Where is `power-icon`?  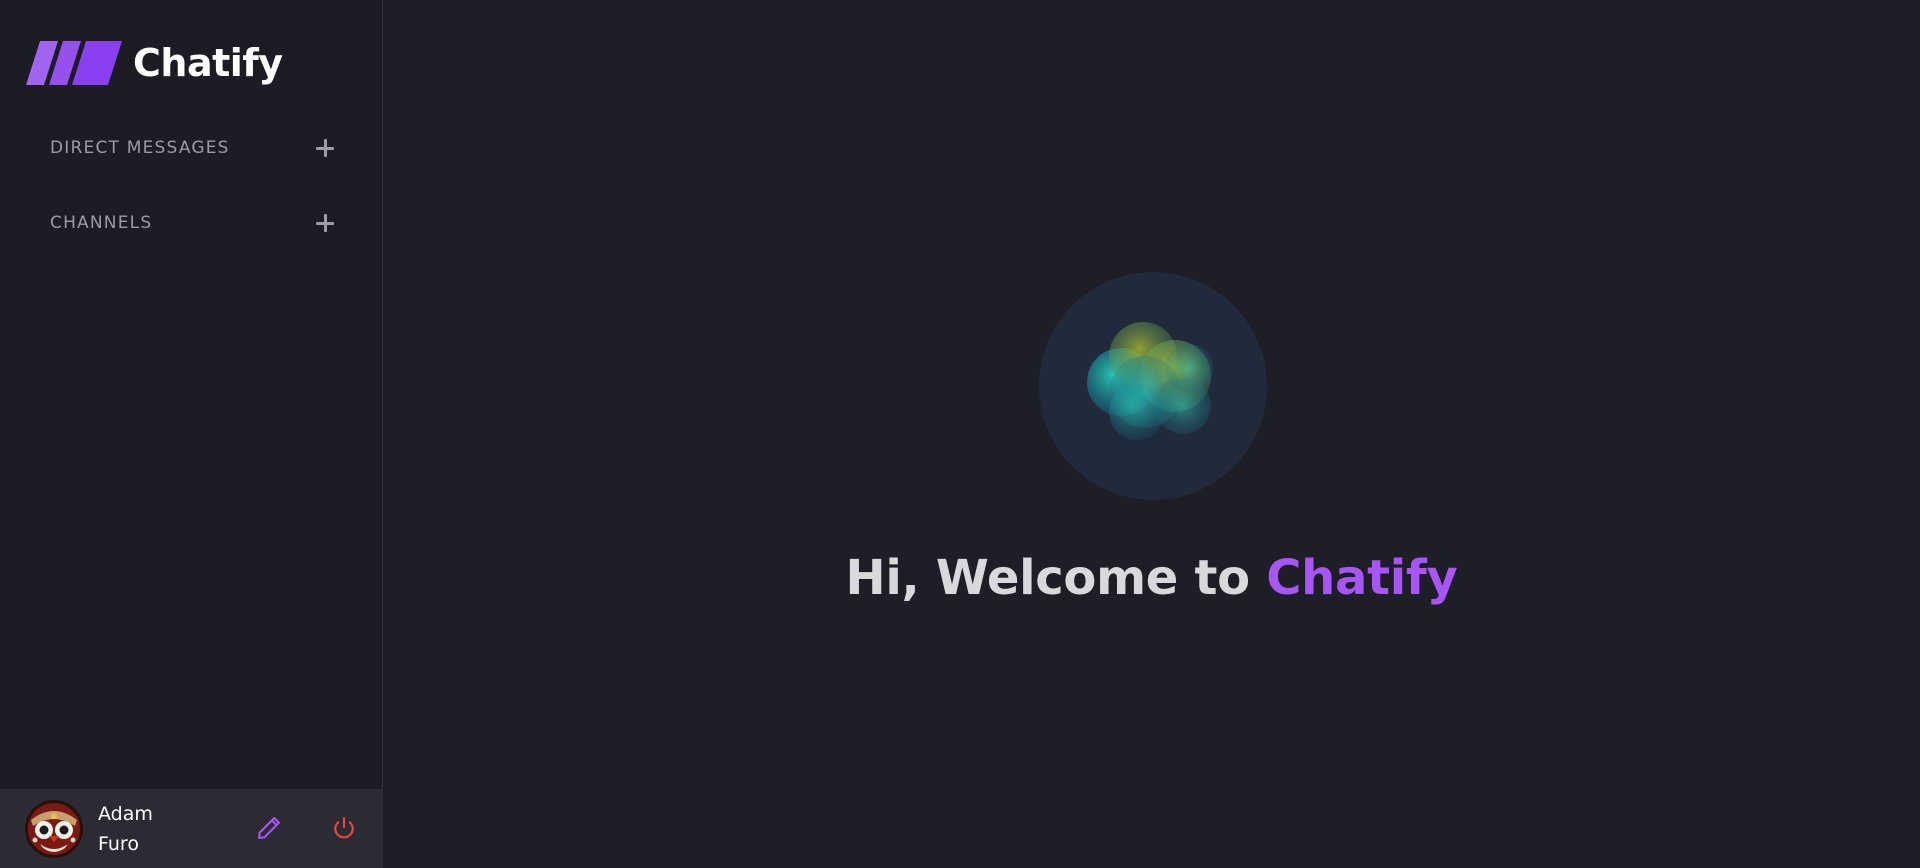 power-icon is located at coordinates (344, 828).